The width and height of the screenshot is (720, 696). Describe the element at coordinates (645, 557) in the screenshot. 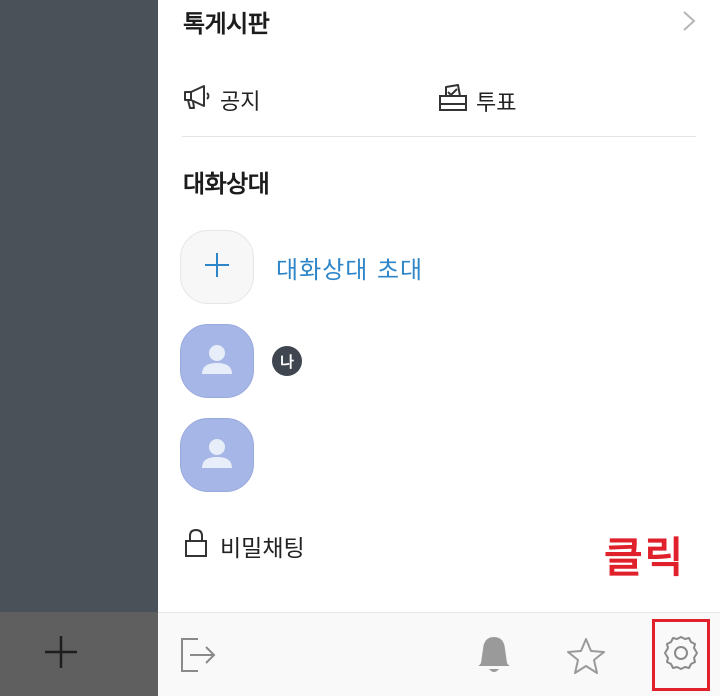

I see `click-annotation-label: 클릭` at that location.